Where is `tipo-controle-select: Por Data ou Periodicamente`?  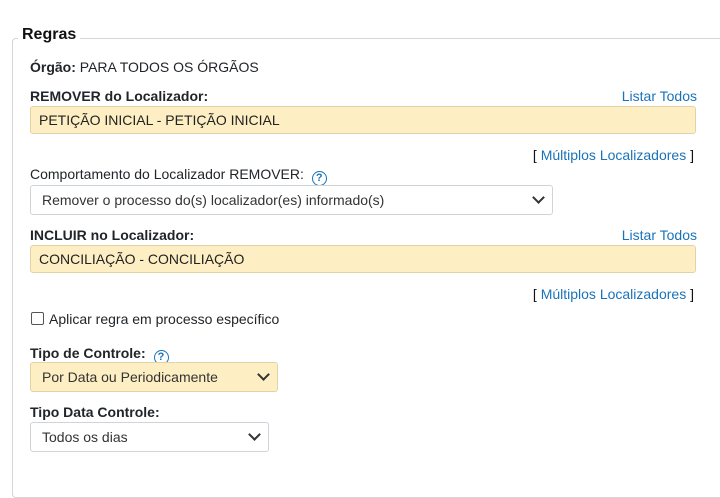
tipo-controle-select: Por Data ou Periodicamente is located at coordinates (154, 377).